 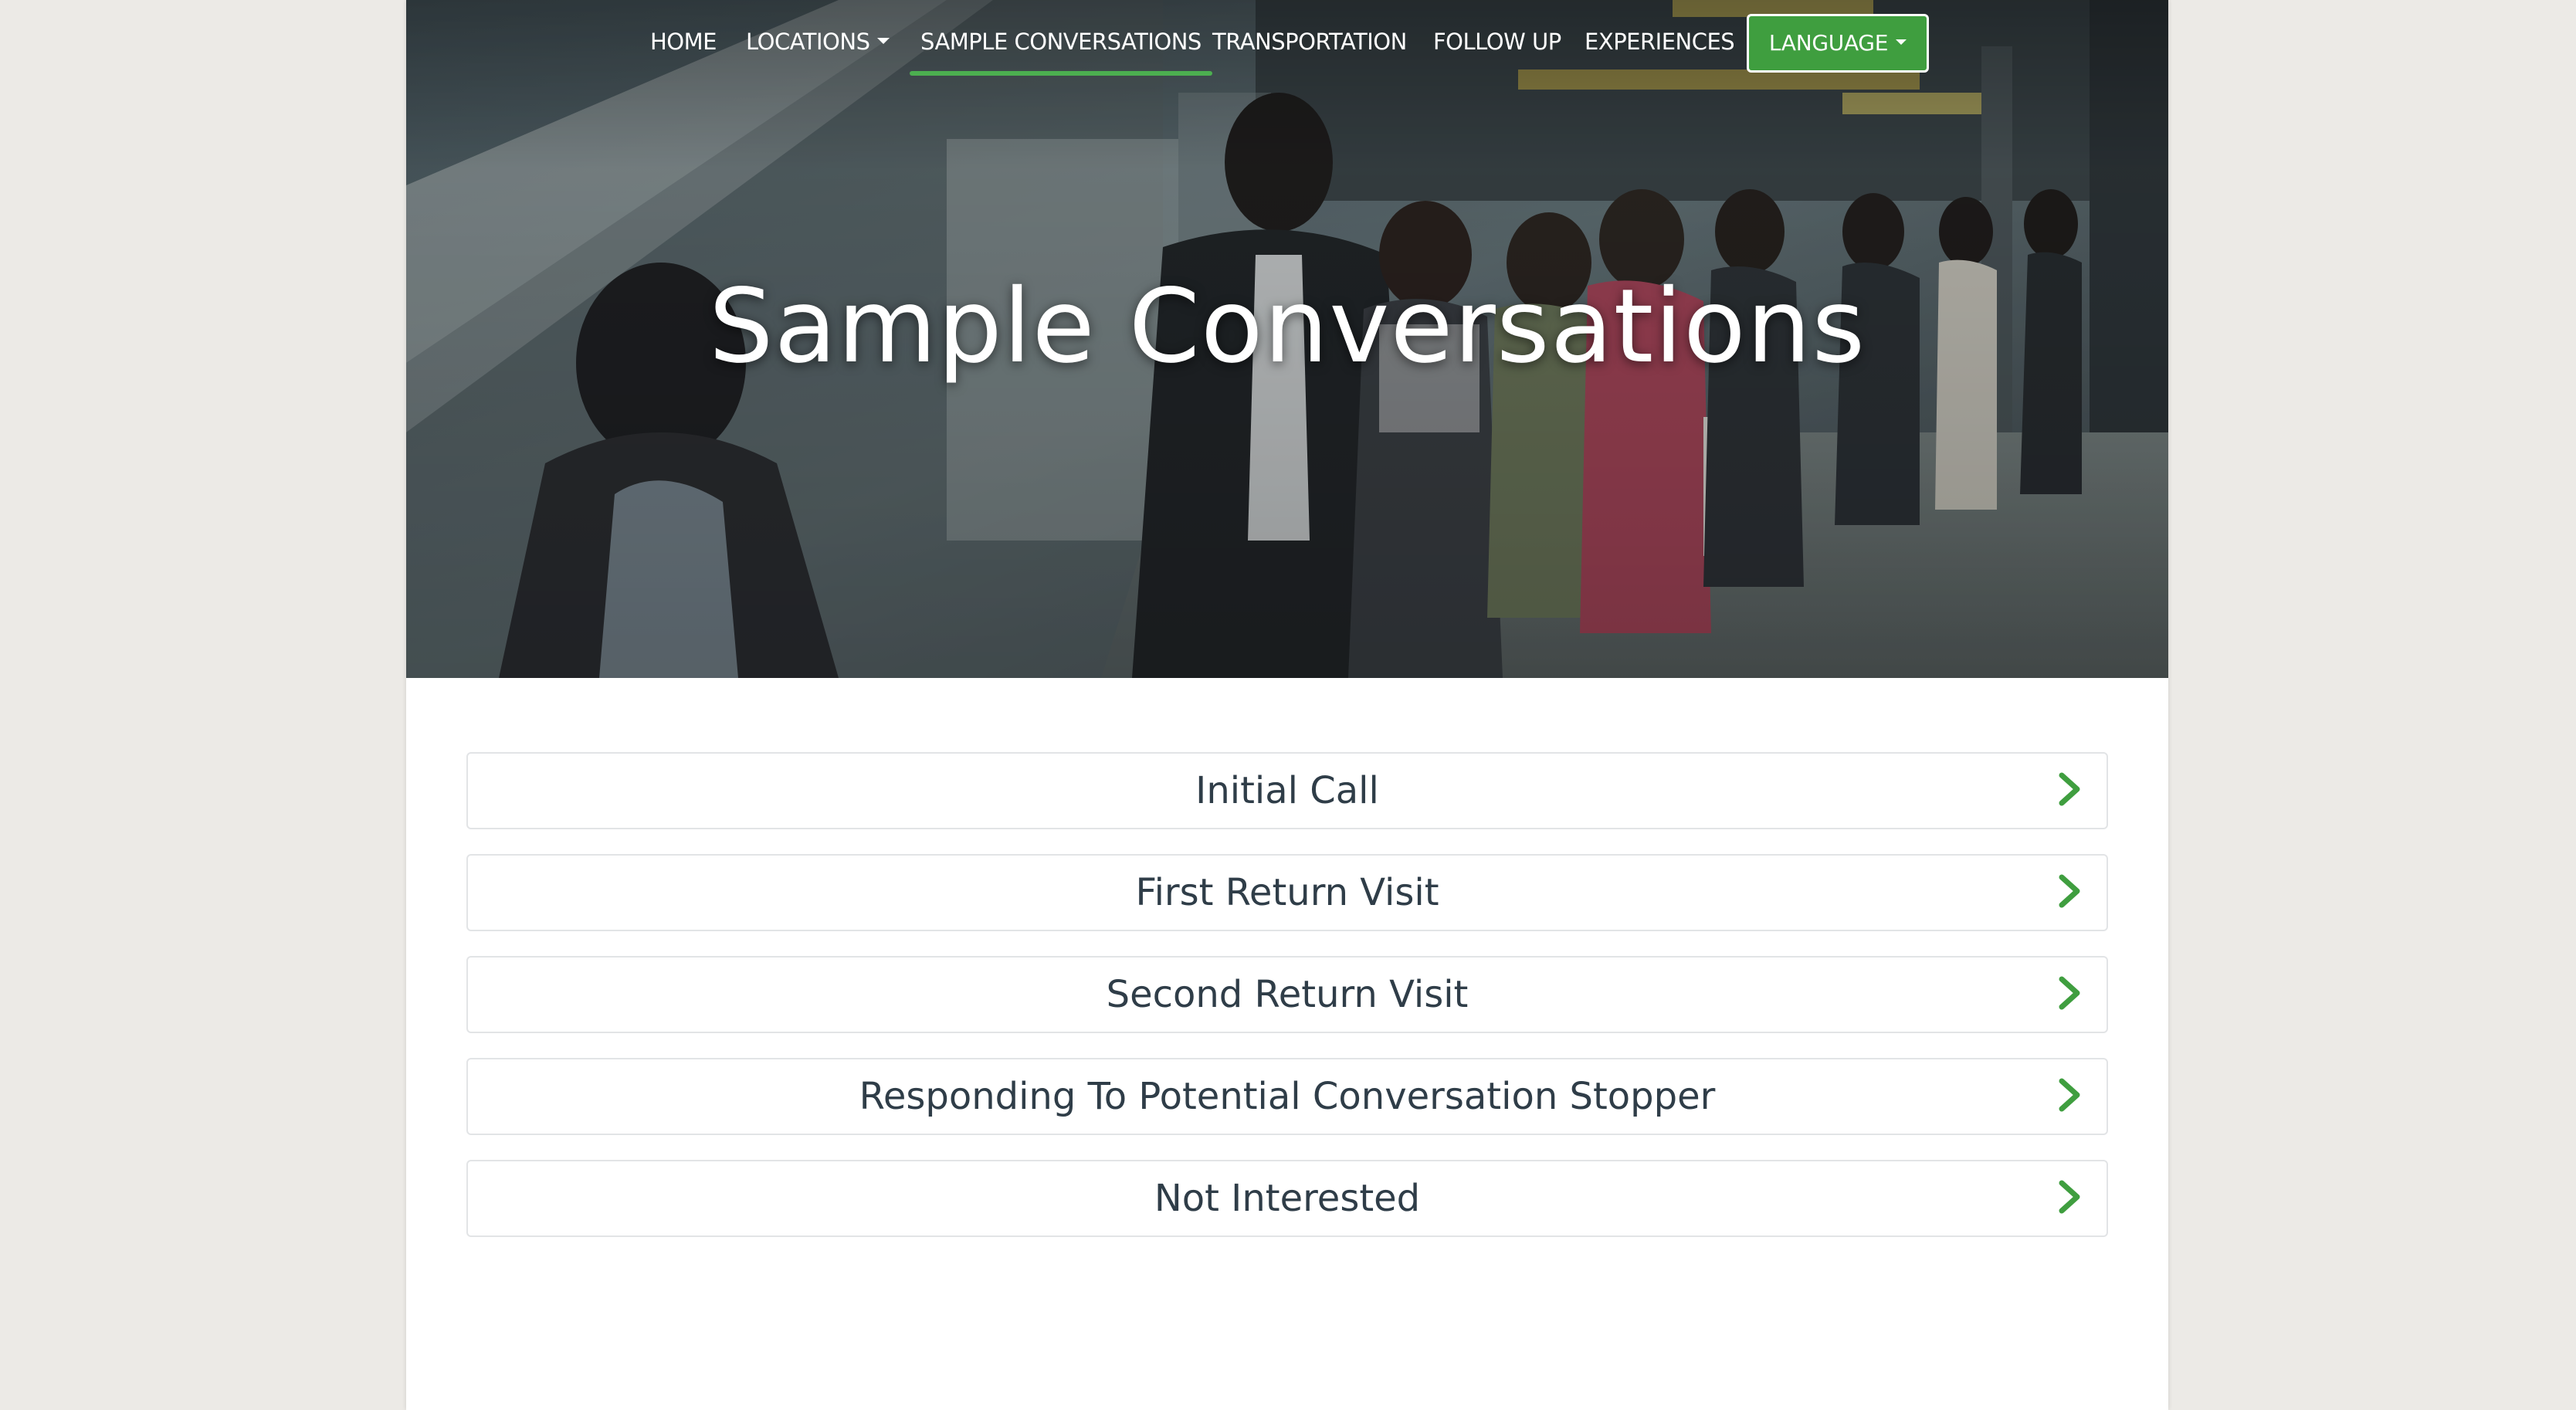 What do you see at coordinates (808, 42) in the screenshot?
I see `nav-locations-label: LOCATIONS` at bounding box center [808, 42].